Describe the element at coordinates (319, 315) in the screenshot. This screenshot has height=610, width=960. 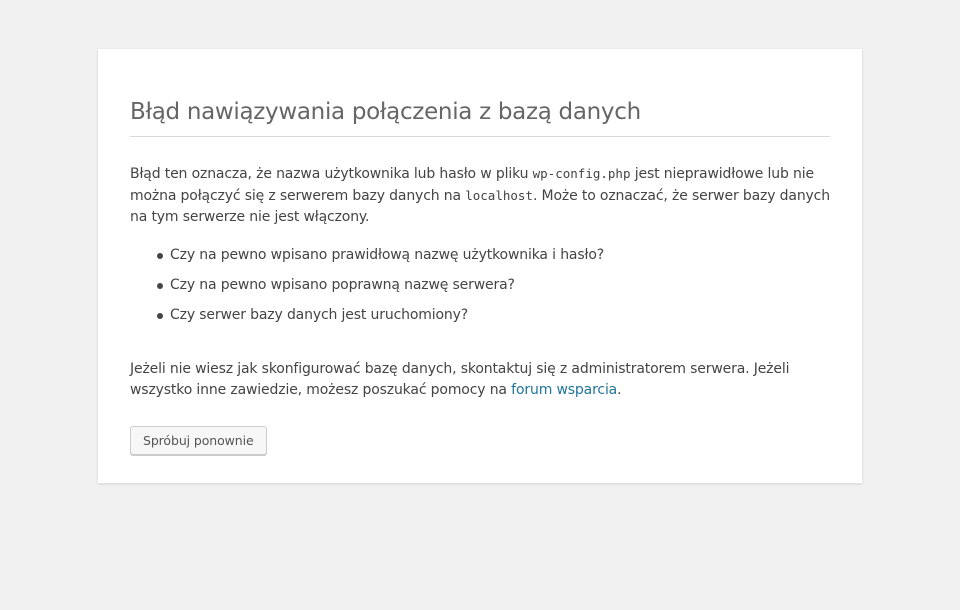
I see `list-item-text: Czy serwer bazy danych jest uruchomiony?` at that location.